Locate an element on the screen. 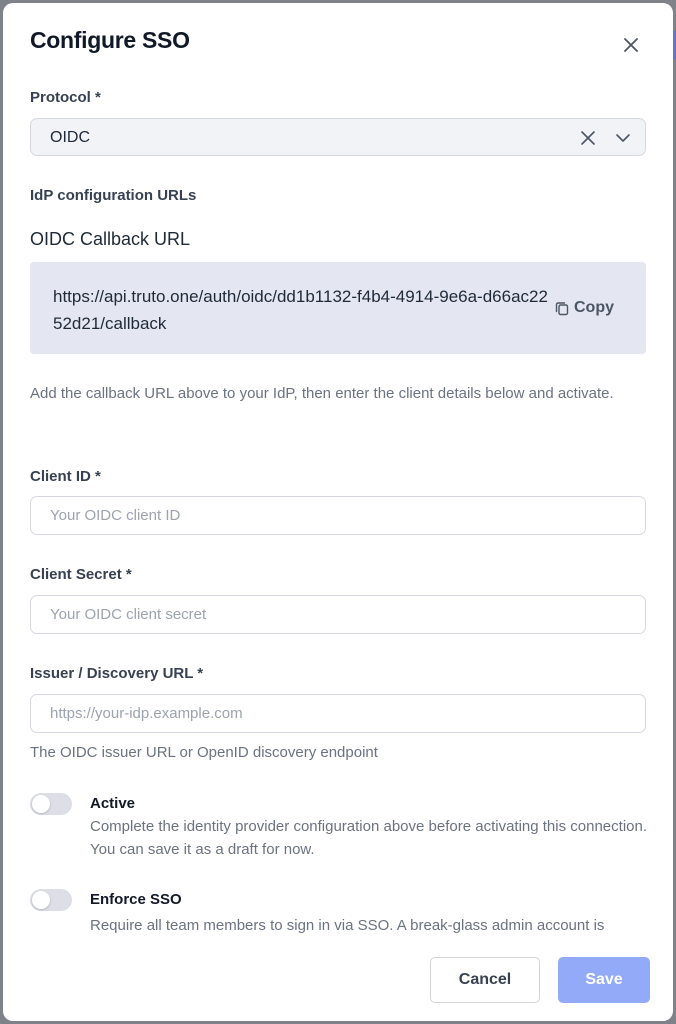  copy-button: Copy is located at coordinates (584, 308).